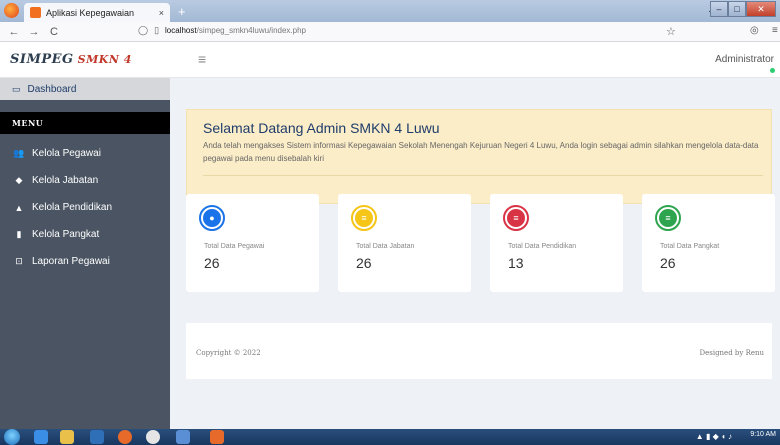 This screenshot has height=445, width=780. What do you see at coordinates (41, 437) in the screenshot?
I see `ie-icon` at bounding box center [41, 437].